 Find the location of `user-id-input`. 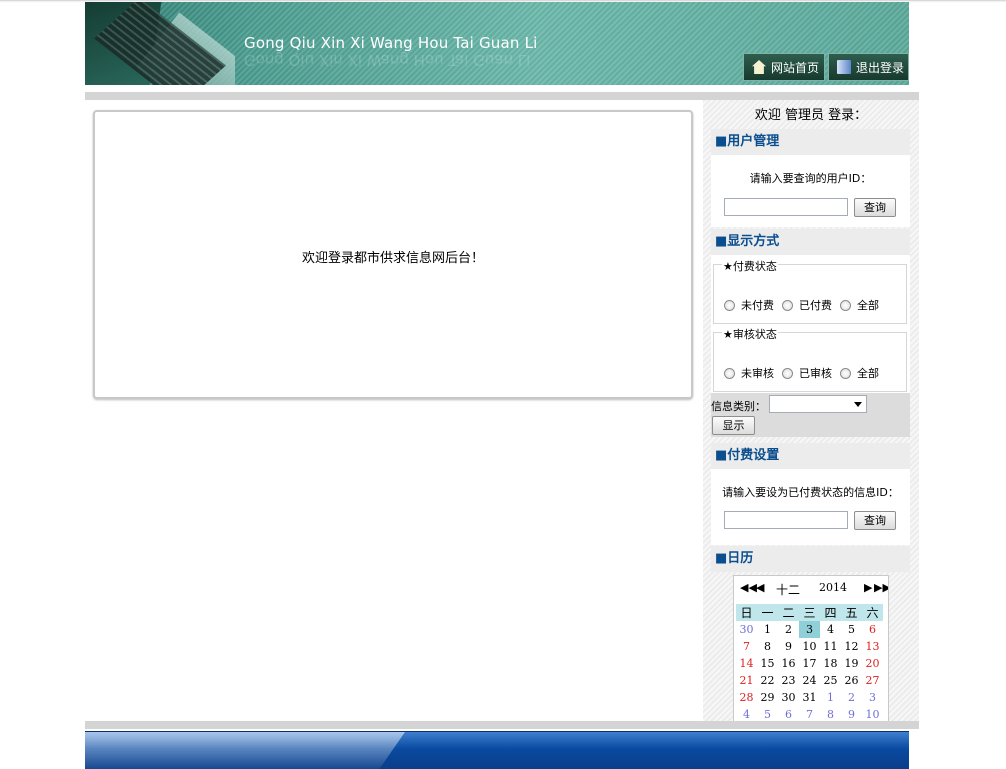

user-id-input is located at coordinates (786, 207).